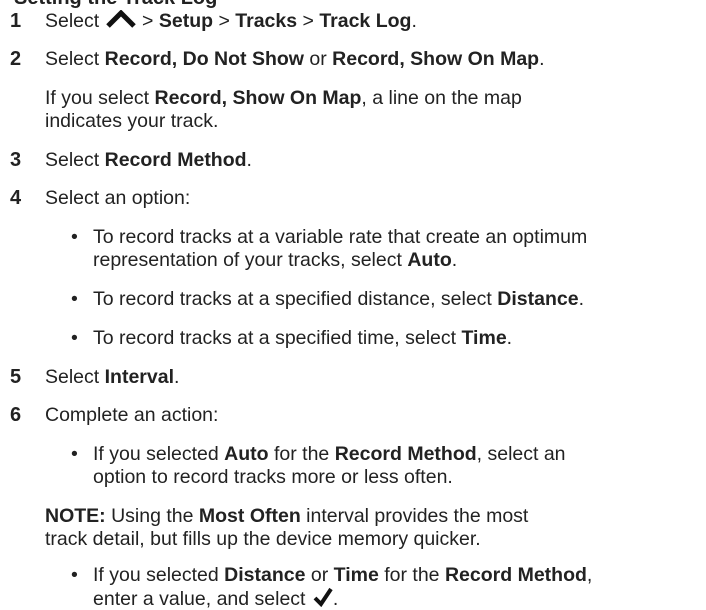 This screenshot has width=706, height=610. What do you see at coordinates (16, 415) in the screenshot?
I see `step-number: 6` at bounding box center [16, 415].